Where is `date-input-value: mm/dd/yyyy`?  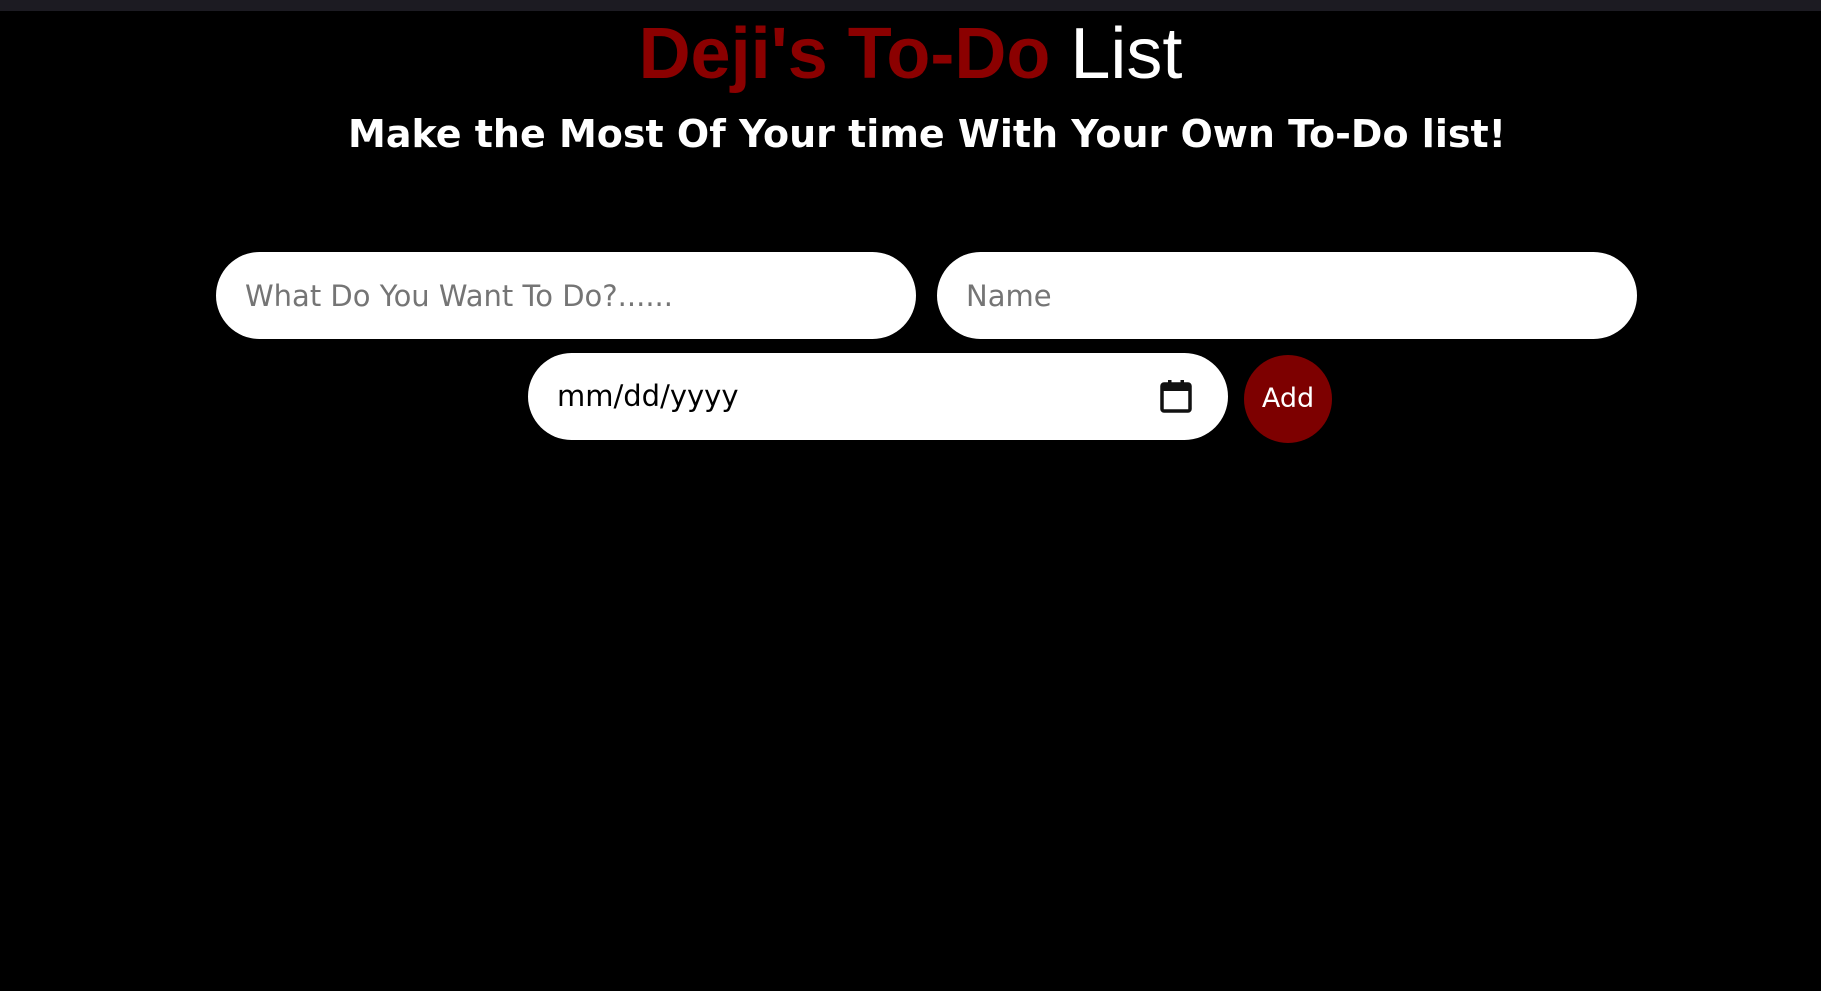
date-input-value: mm/dd/yyyy is located at coordinates (648, 396).